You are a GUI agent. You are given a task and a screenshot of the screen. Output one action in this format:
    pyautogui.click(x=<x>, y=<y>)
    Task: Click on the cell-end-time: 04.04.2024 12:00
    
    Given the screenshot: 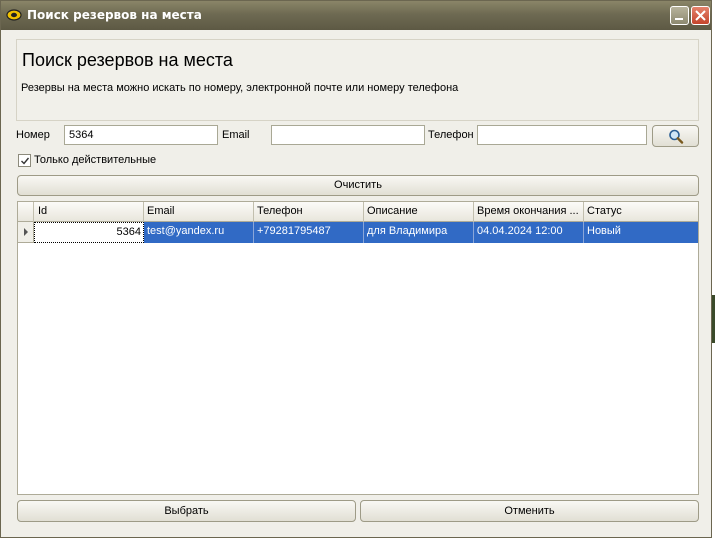 What is the action you would take?
    pyautogui.click(x=529, y=232)
    